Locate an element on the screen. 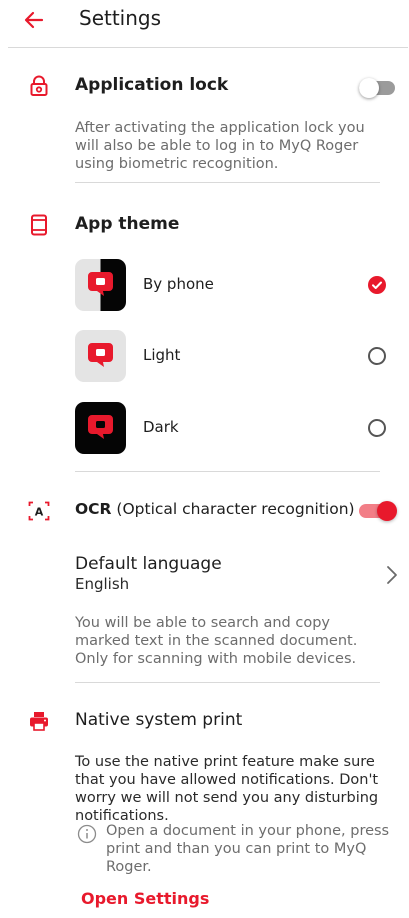 The height and width of the screenshot is (918, 409). theme-option-light: Light is located at coordinates (235, 356).